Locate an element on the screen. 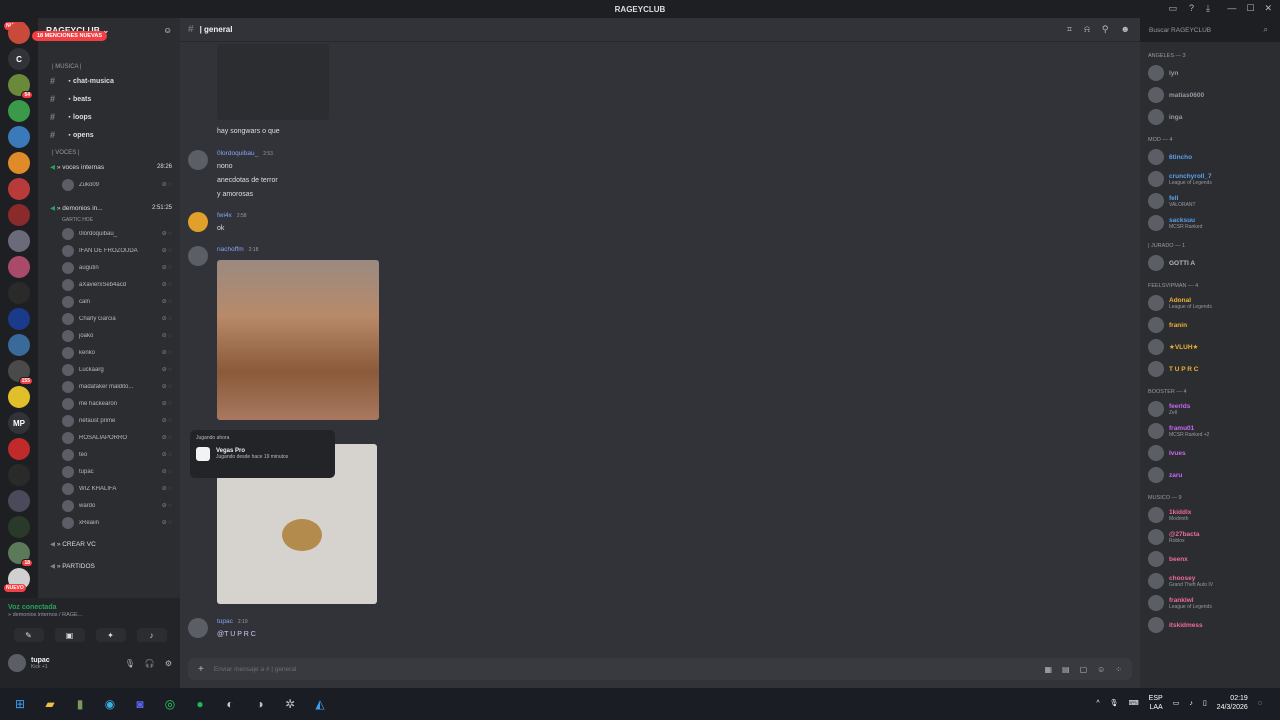 The width and height of the screenshot is (1280, 720). voice-user: Zuko09 ⊘ ◌ is located at coordinates (109, 184).